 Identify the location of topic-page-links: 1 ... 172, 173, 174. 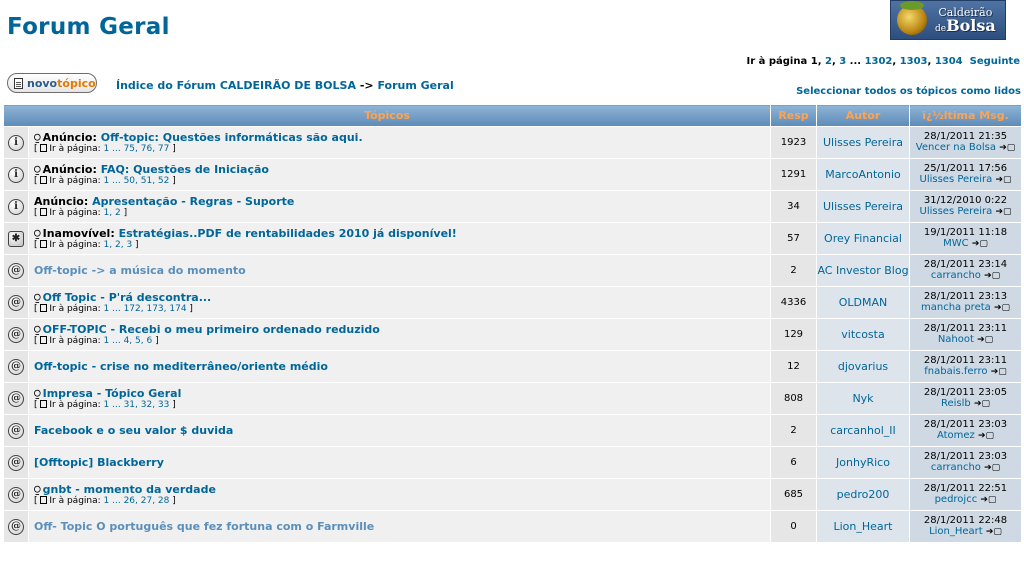
(145, 309).